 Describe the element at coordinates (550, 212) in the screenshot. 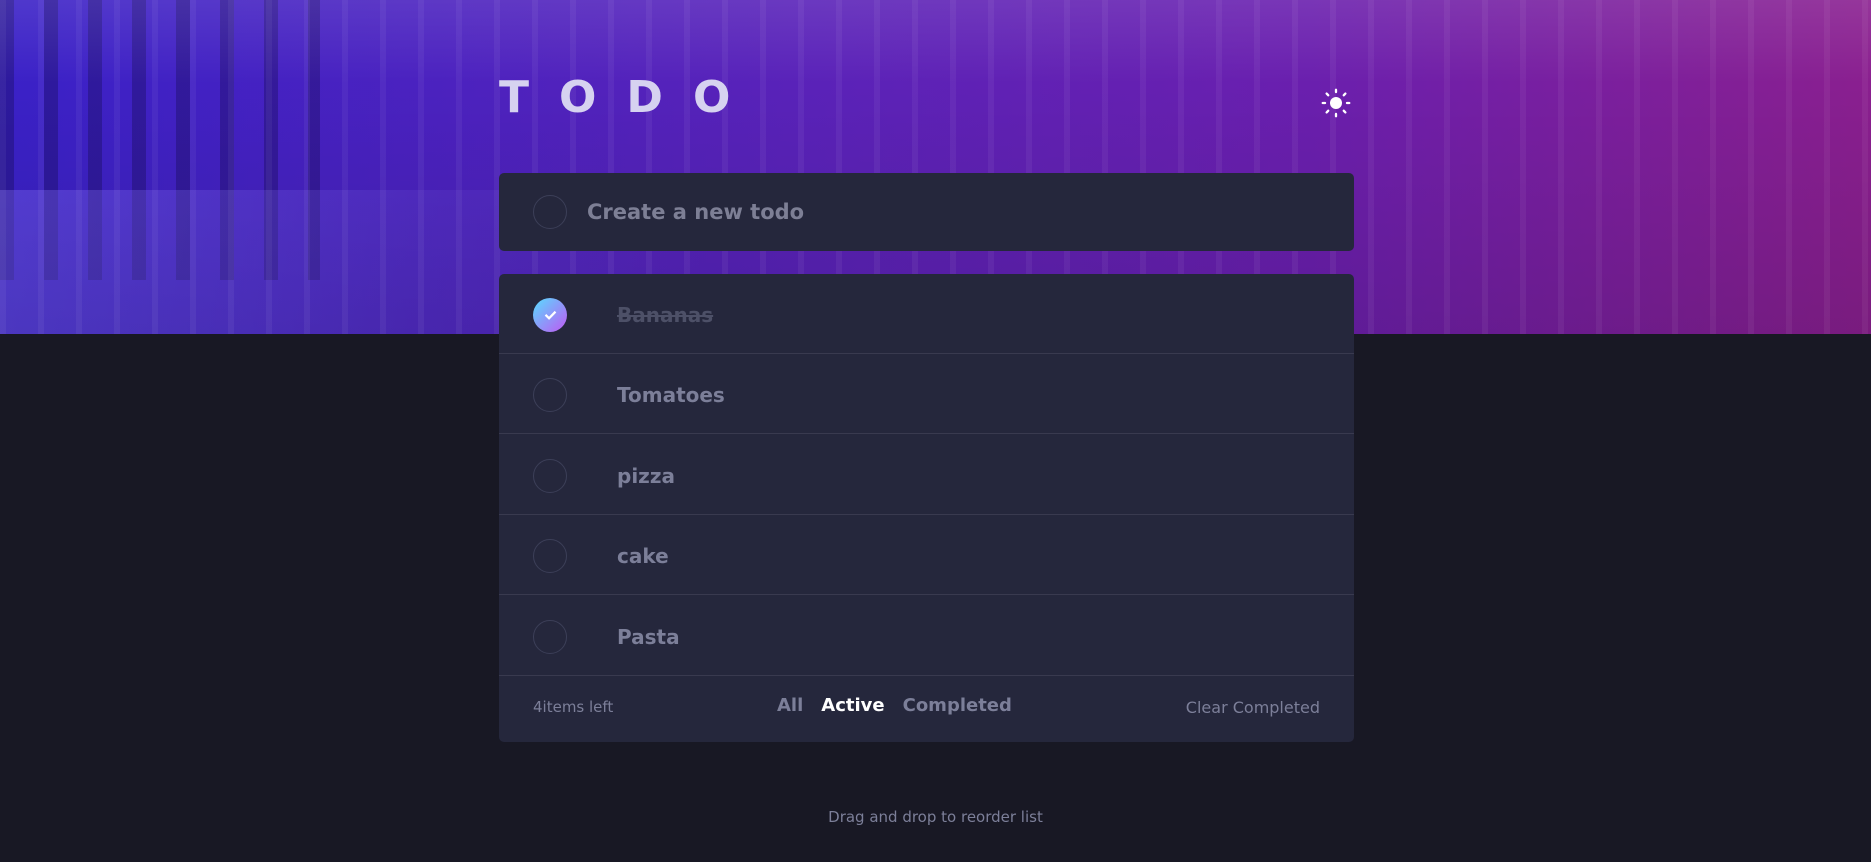

I see `new-todo-checkbox` at that location.